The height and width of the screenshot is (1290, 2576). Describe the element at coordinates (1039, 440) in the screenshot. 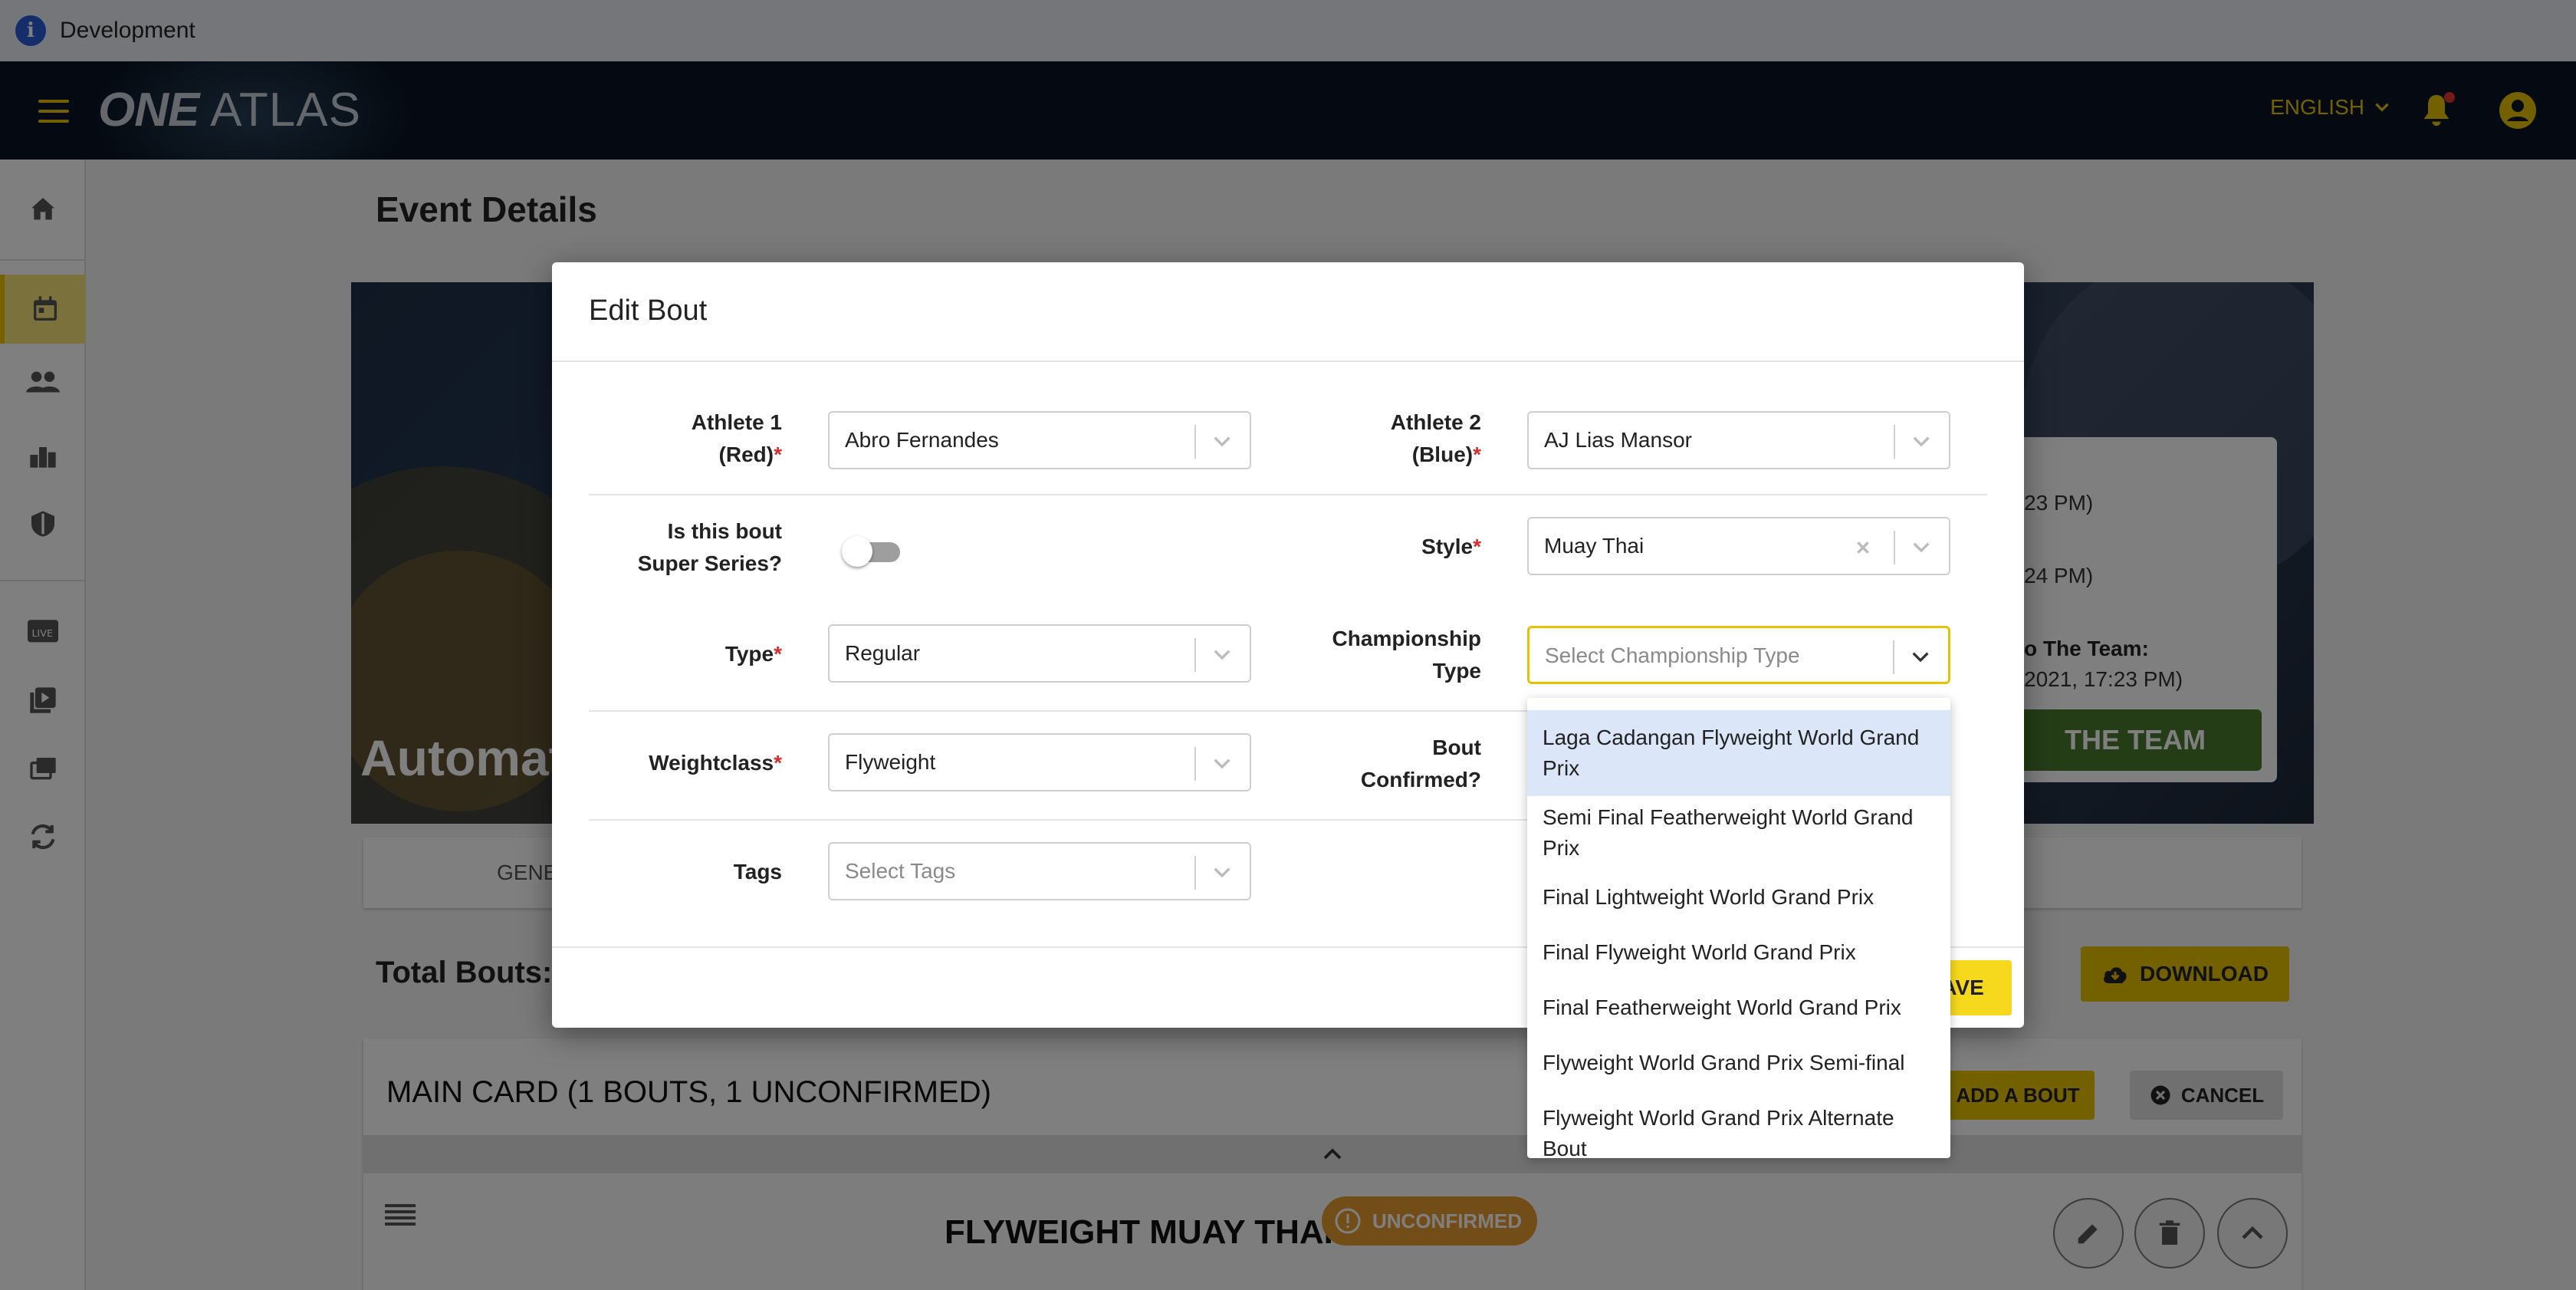

I see `athlete1-select: Abro Fernandes` at that location.